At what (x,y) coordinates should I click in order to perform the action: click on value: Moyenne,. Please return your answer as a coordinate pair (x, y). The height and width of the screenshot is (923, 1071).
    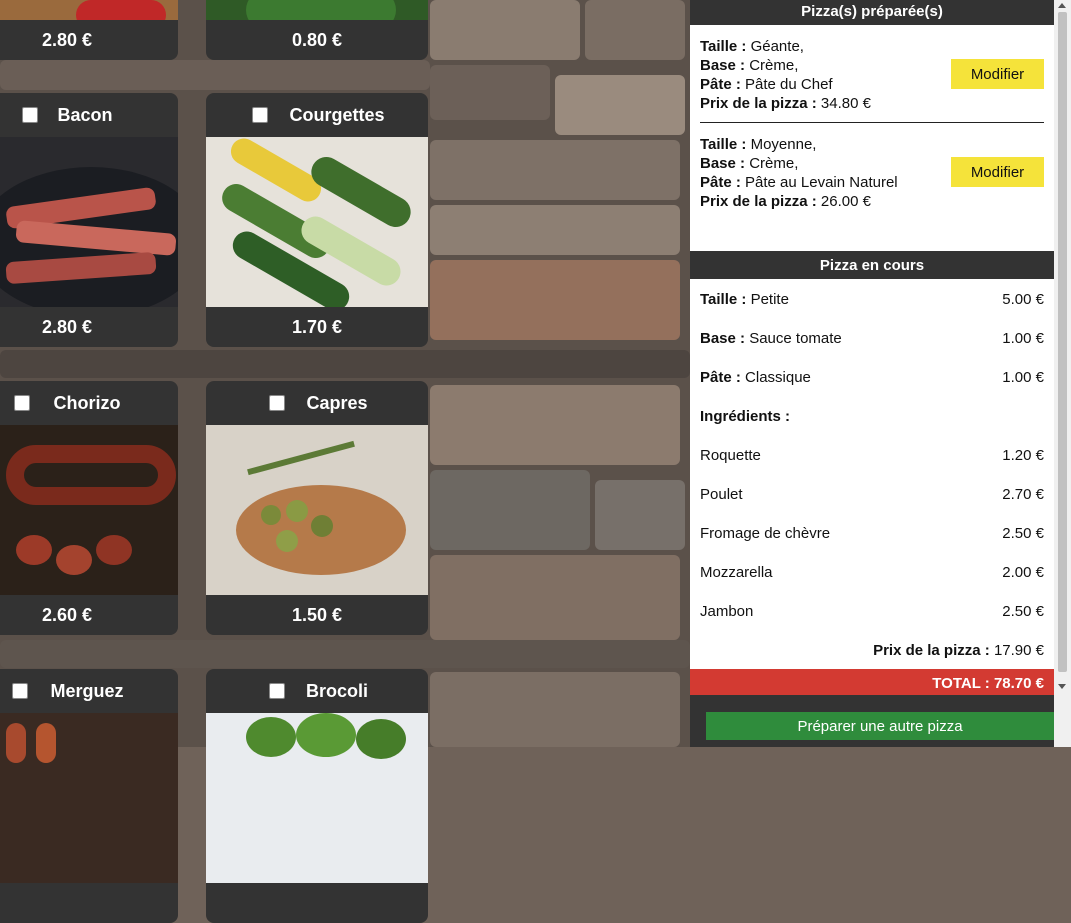
    Looking at the image, I should click on (783, 144).